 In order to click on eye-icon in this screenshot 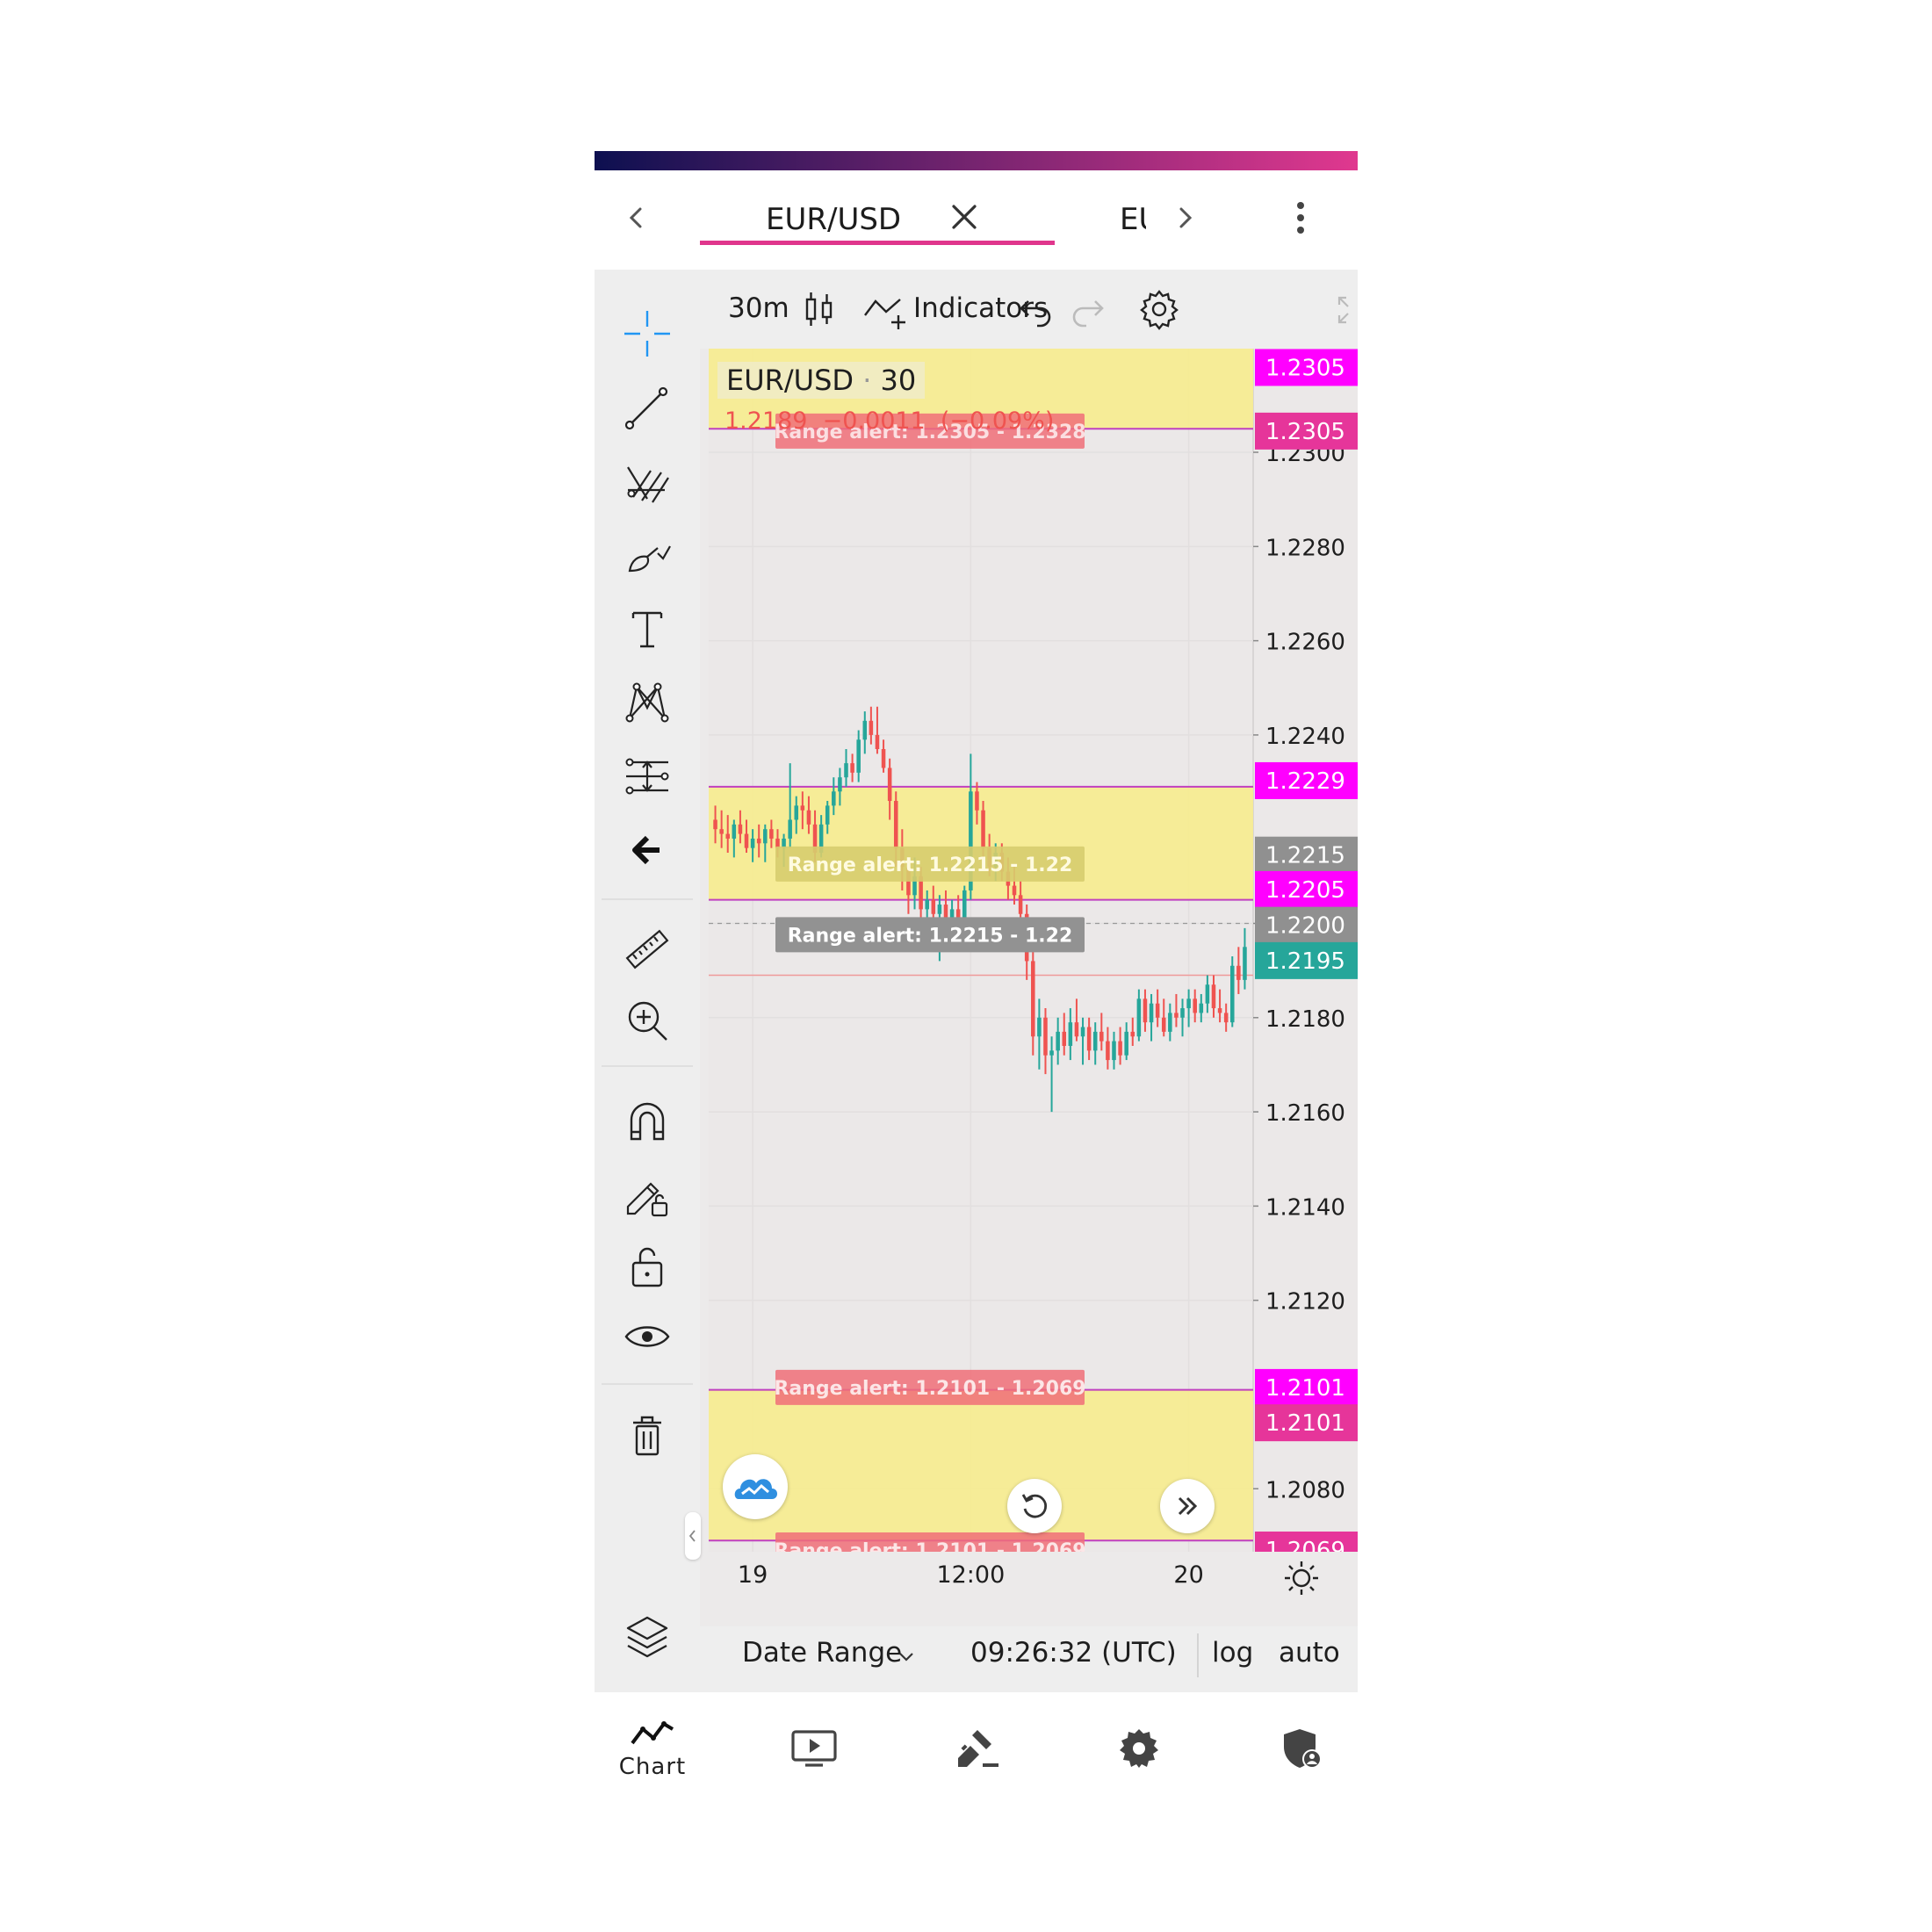, I will do `click(647, 1336)`.